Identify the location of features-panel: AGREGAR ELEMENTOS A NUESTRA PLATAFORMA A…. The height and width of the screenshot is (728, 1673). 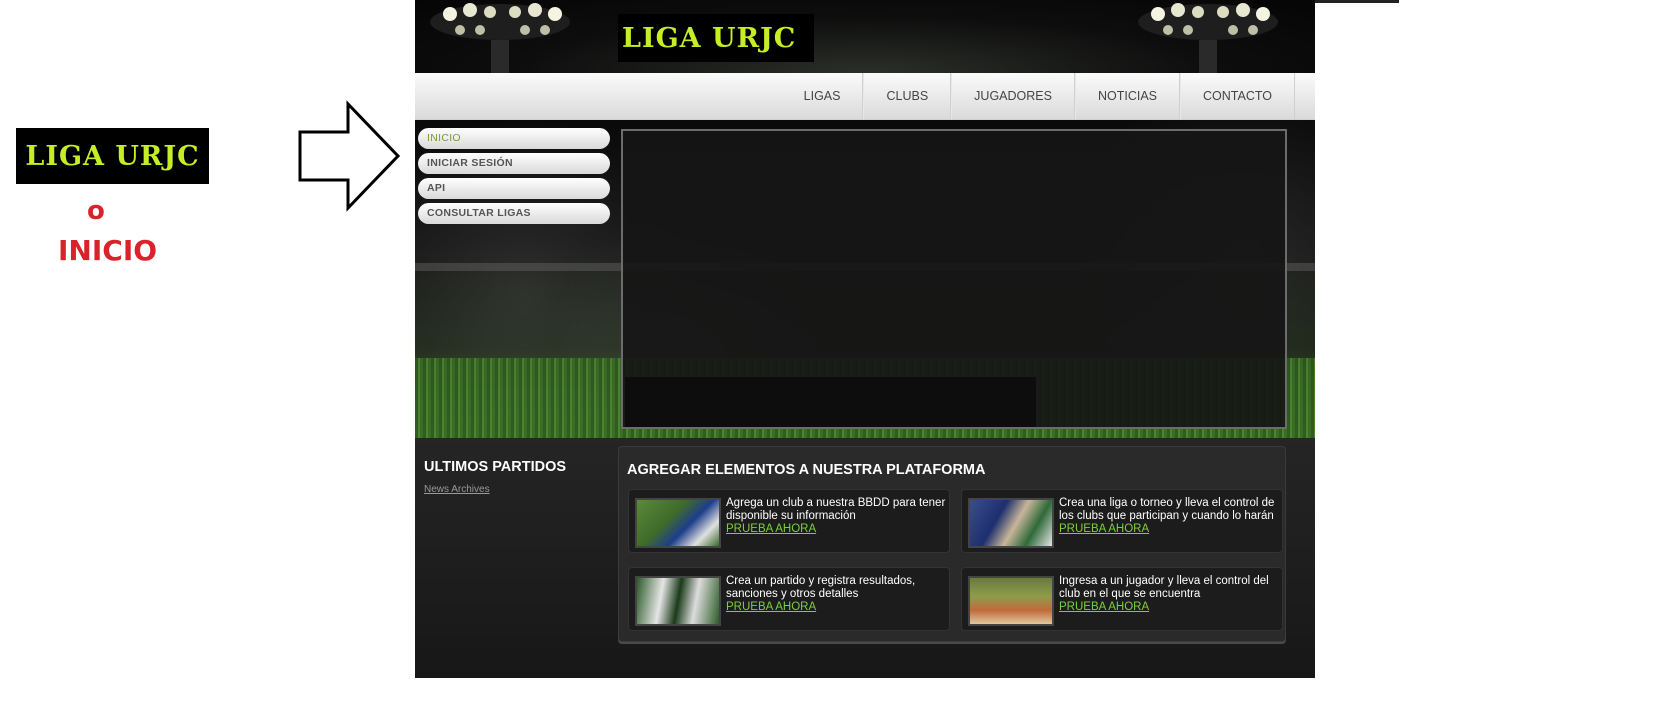
(952, 544).